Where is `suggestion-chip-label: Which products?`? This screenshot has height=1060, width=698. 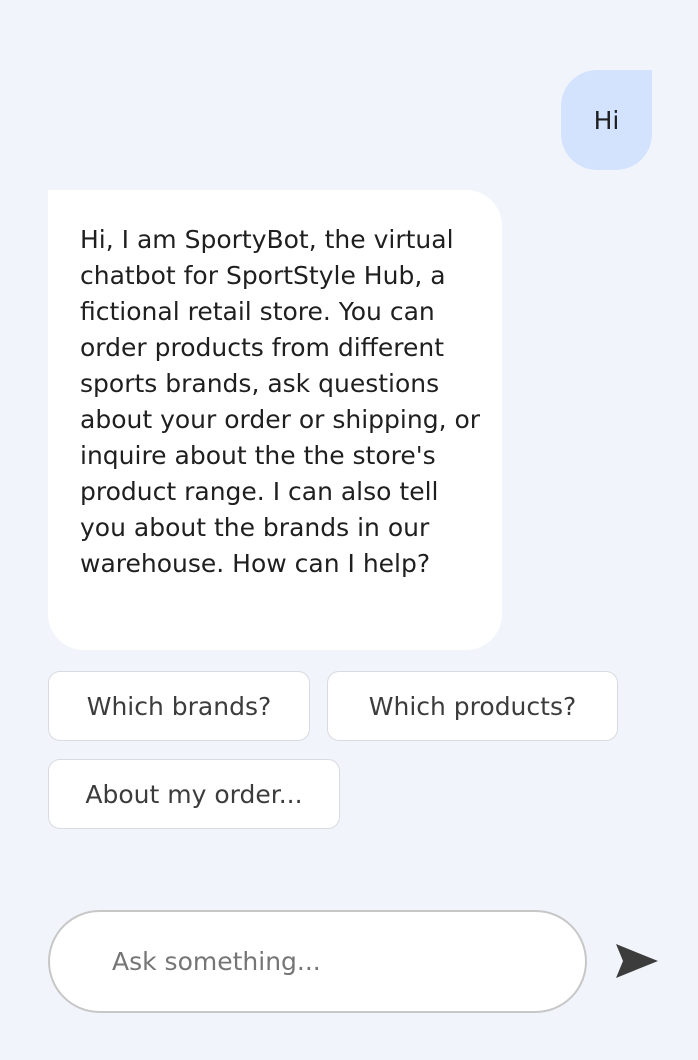 suggestion-chip-label: Which products? is located at coordinates (472, 706).